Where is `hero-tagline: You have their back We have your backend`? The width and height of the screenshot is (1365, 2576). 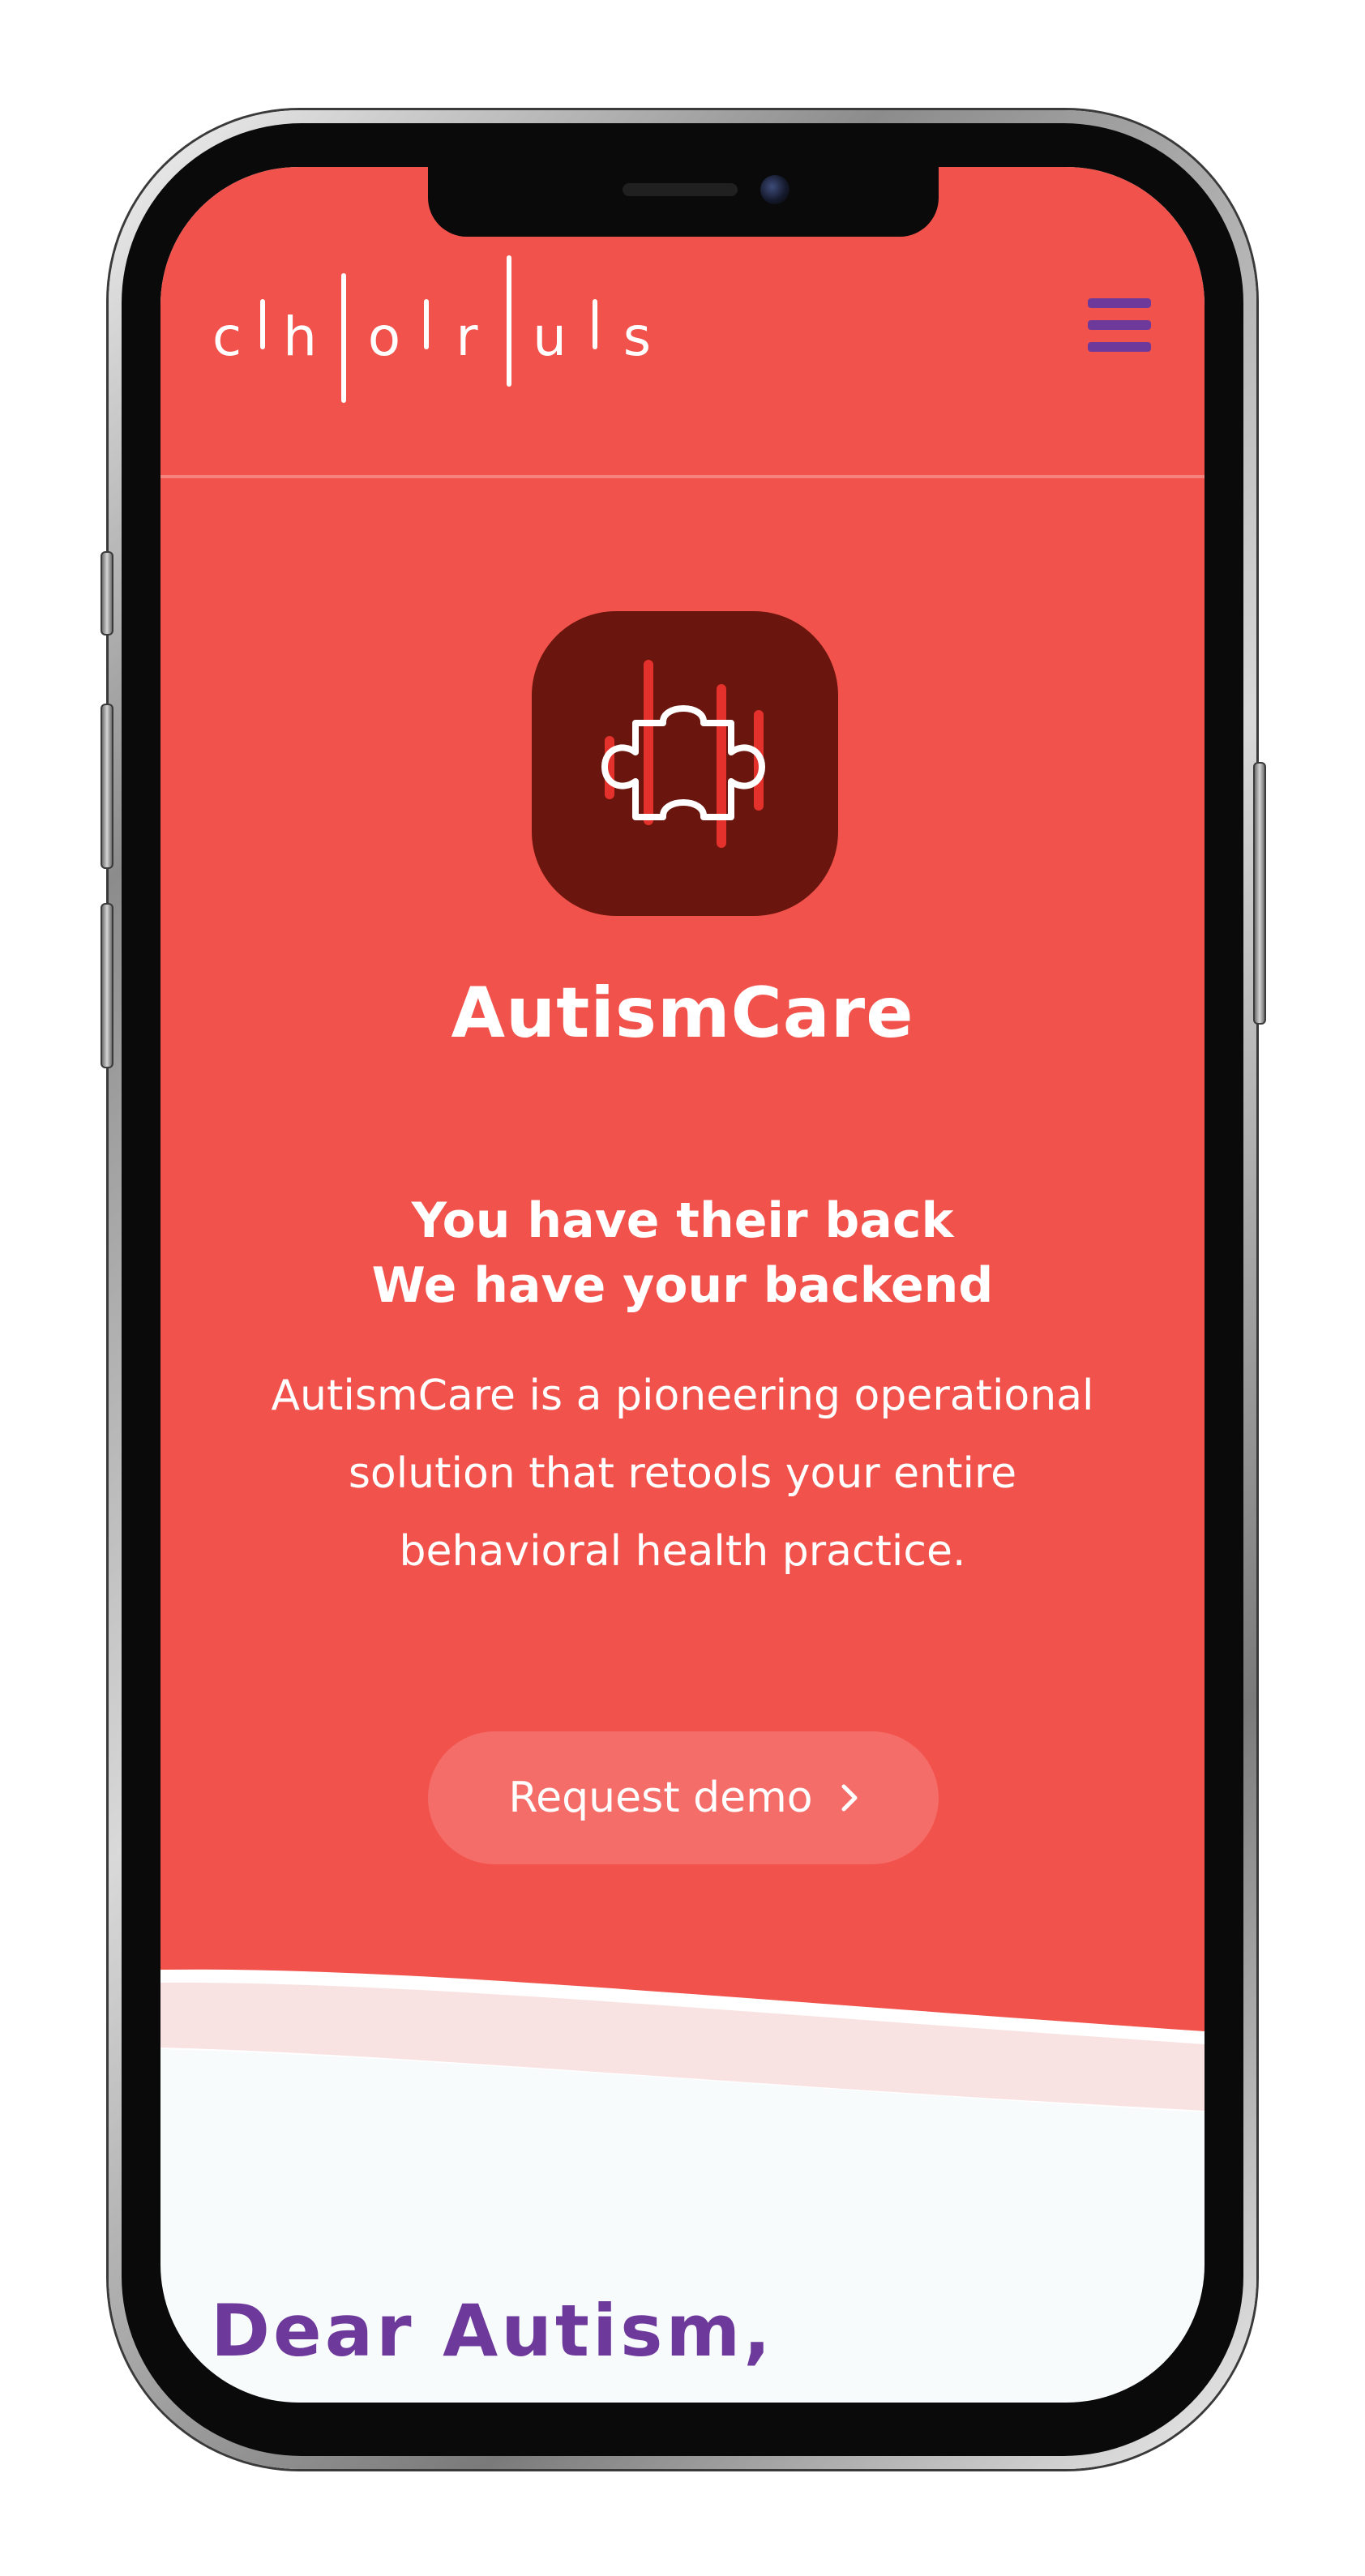 hero-tagline: You have their back We have your backend is located at coordinates (682, 1253).